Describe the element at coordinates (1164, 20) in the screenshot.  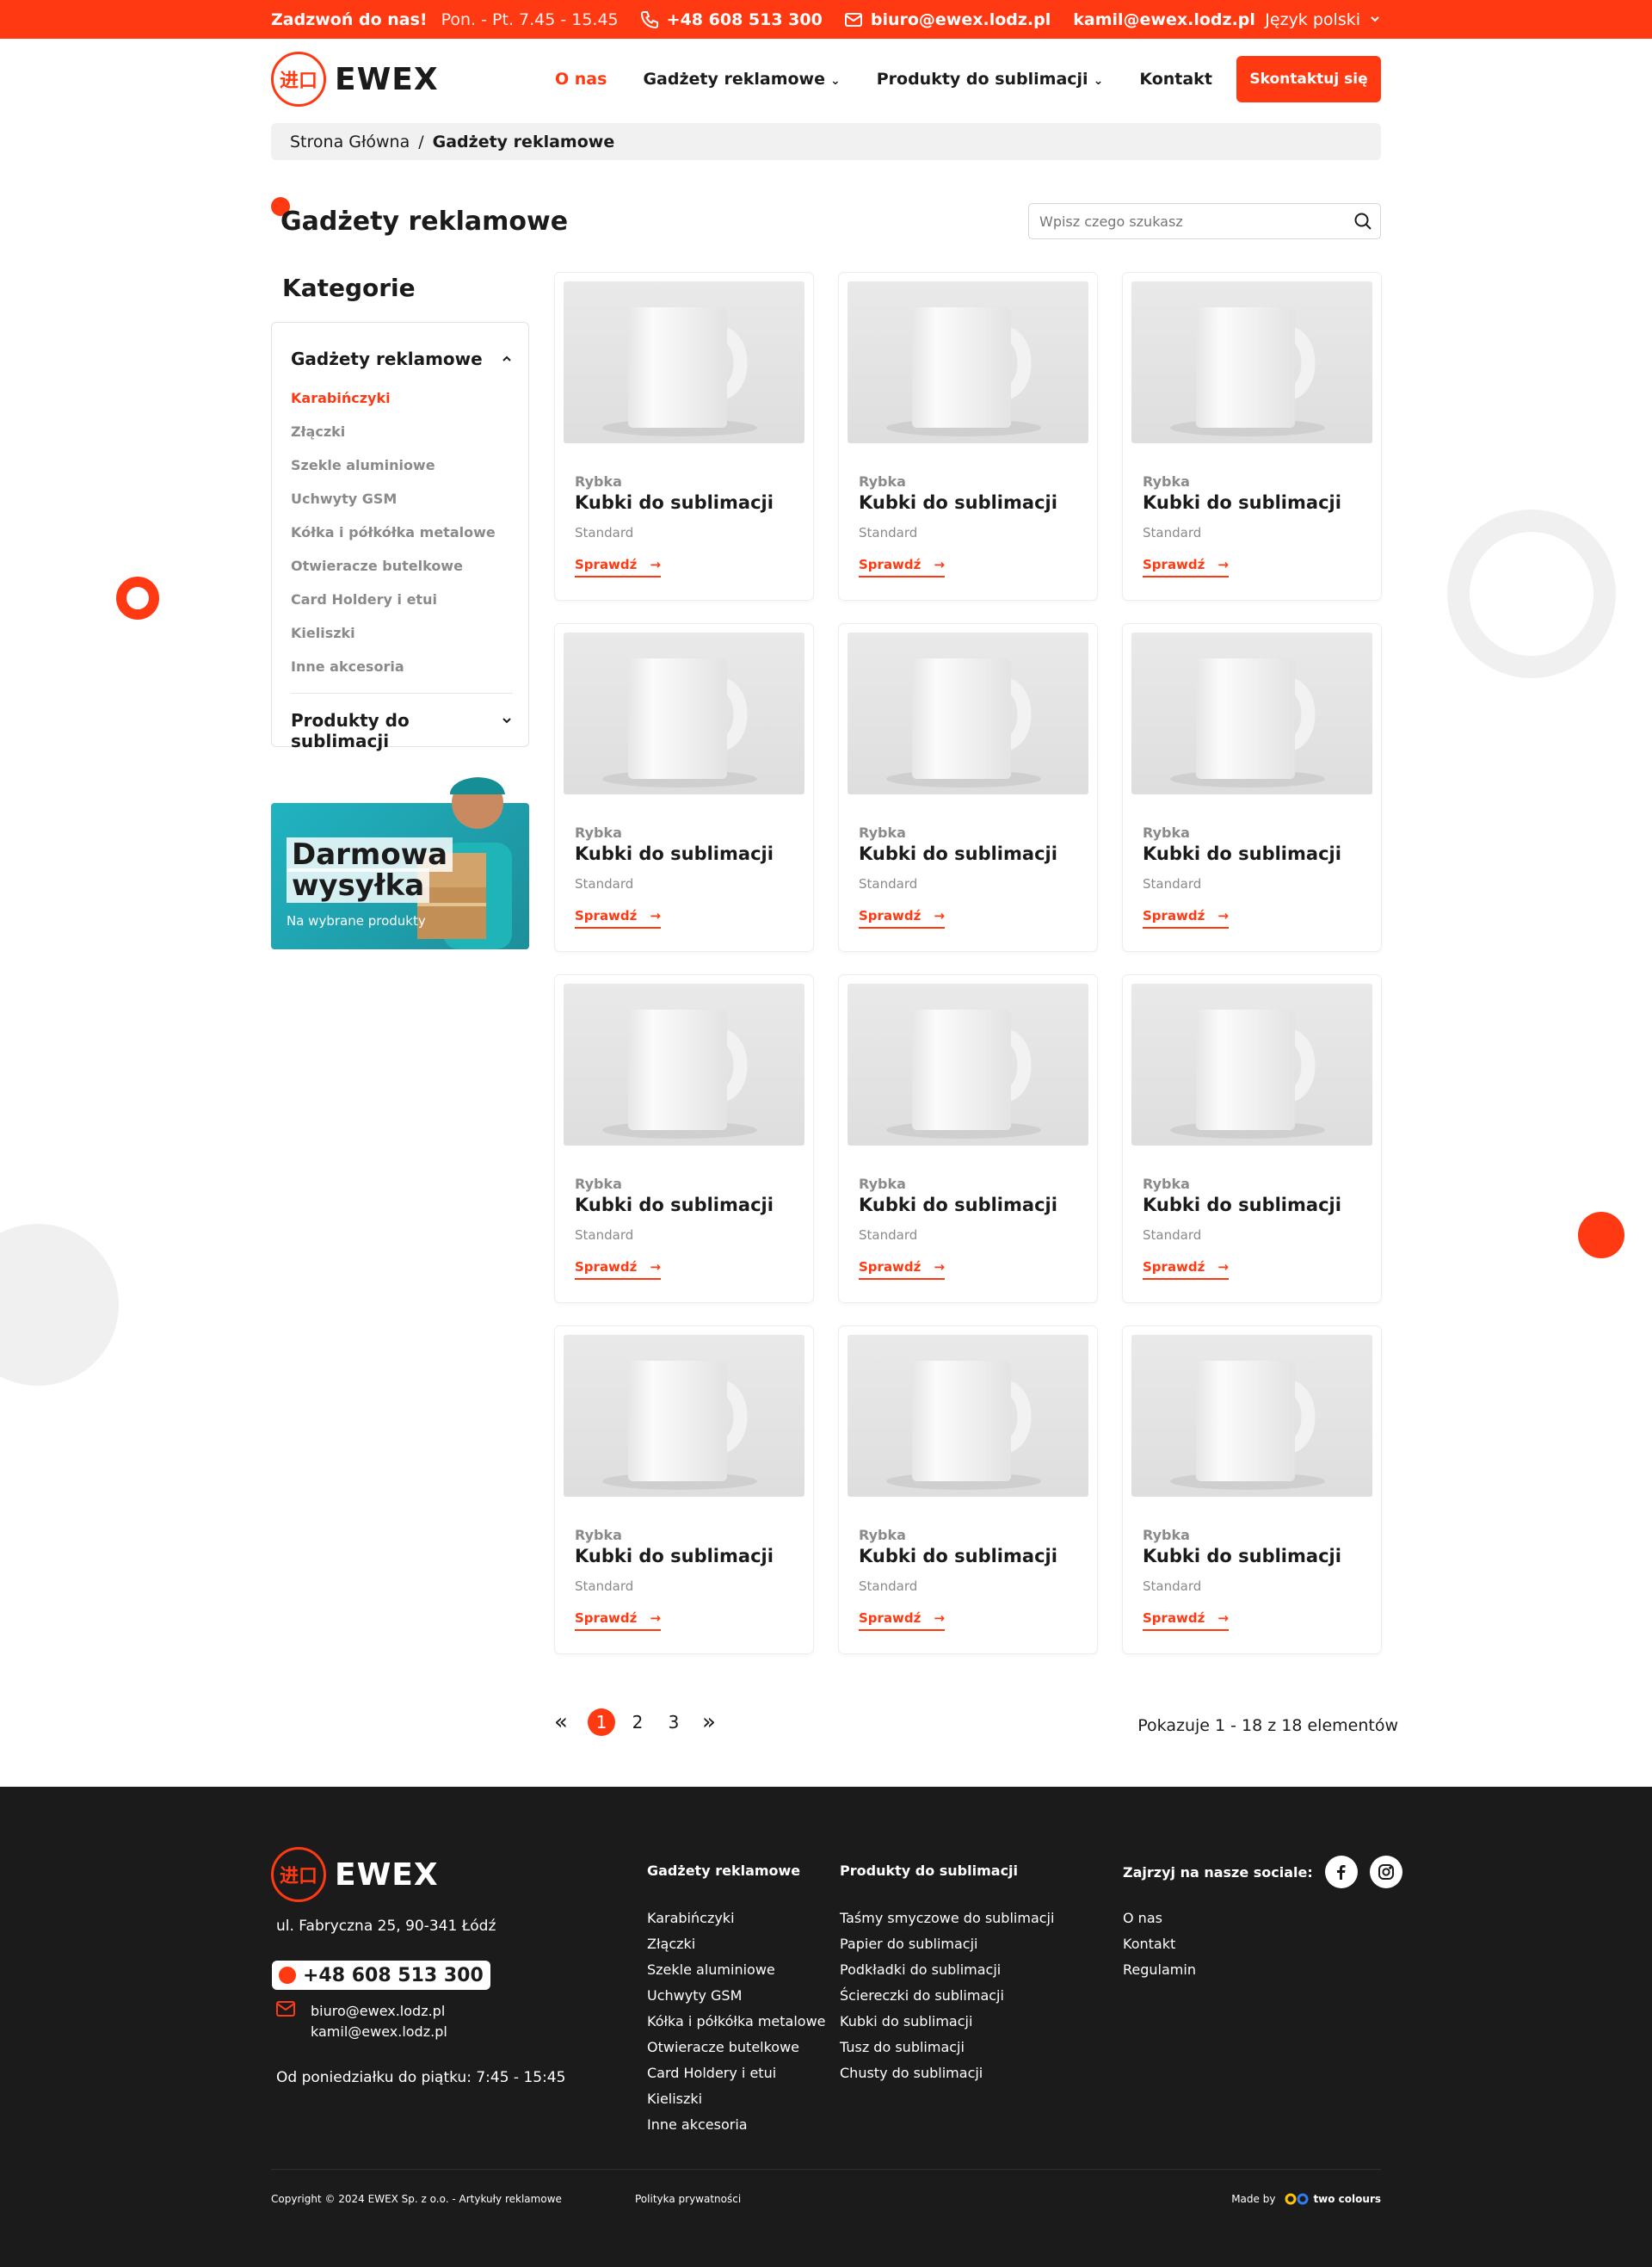
I see `email-link-kamil: kamil@ewex.lodz.pl` at that location.